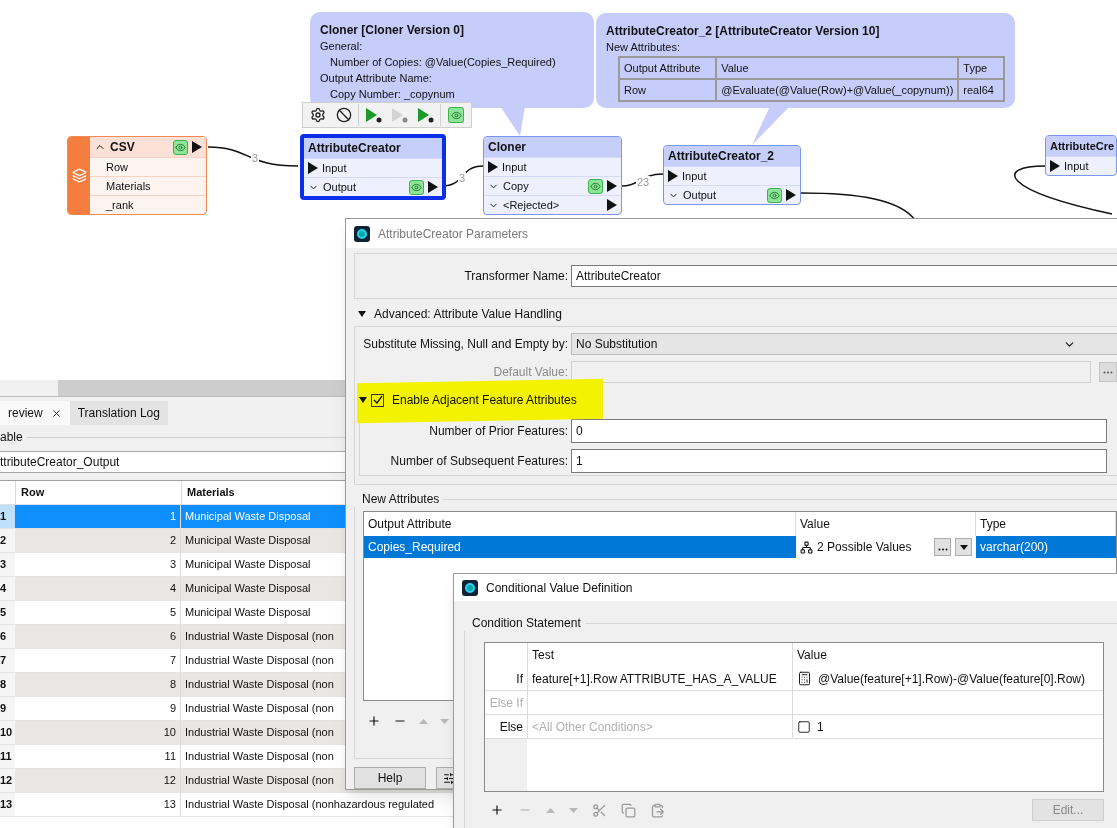 This screenshot has height=828, width=1117. What do you see at coordinates (390, 778) in the screenshot?
I see `help-button: Help` at bounding box center [390, 778].